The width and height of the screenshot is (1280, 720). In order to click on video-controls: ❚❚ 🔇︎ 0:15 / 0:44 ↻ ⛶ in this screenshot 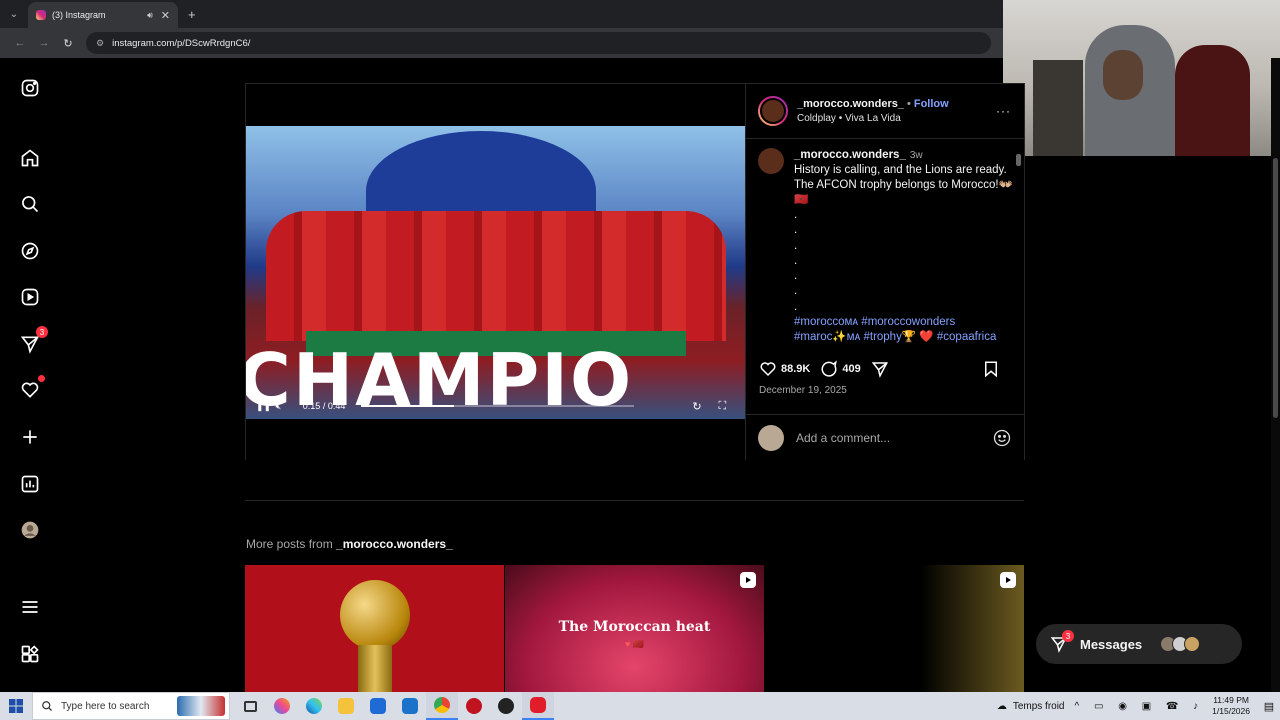, I will do `click(495, 406)`.